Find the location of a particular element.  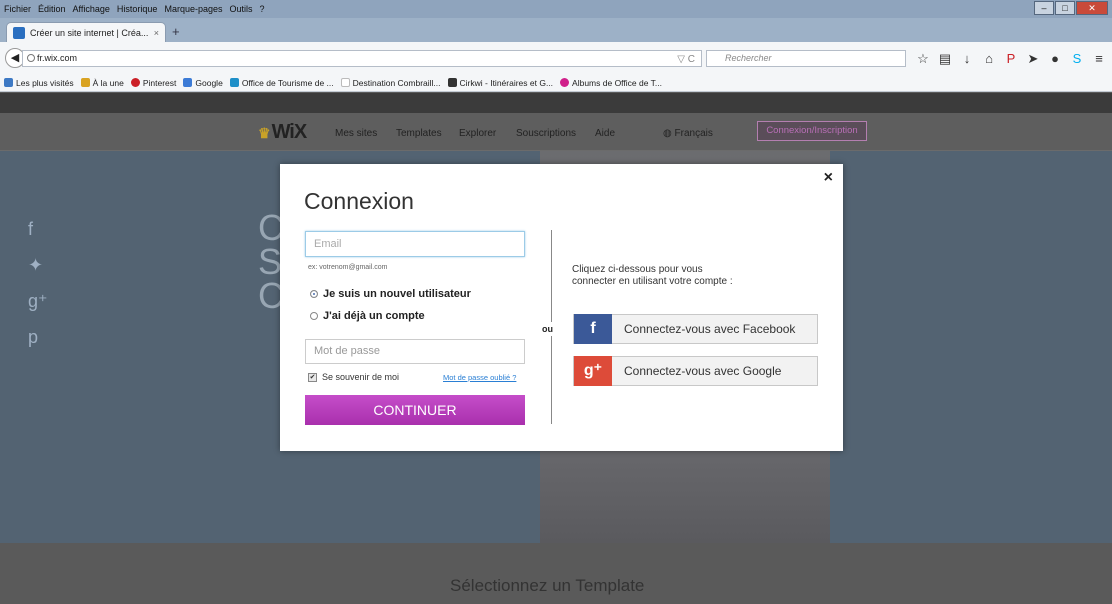

google-icon is located at coordinates (188, 82).